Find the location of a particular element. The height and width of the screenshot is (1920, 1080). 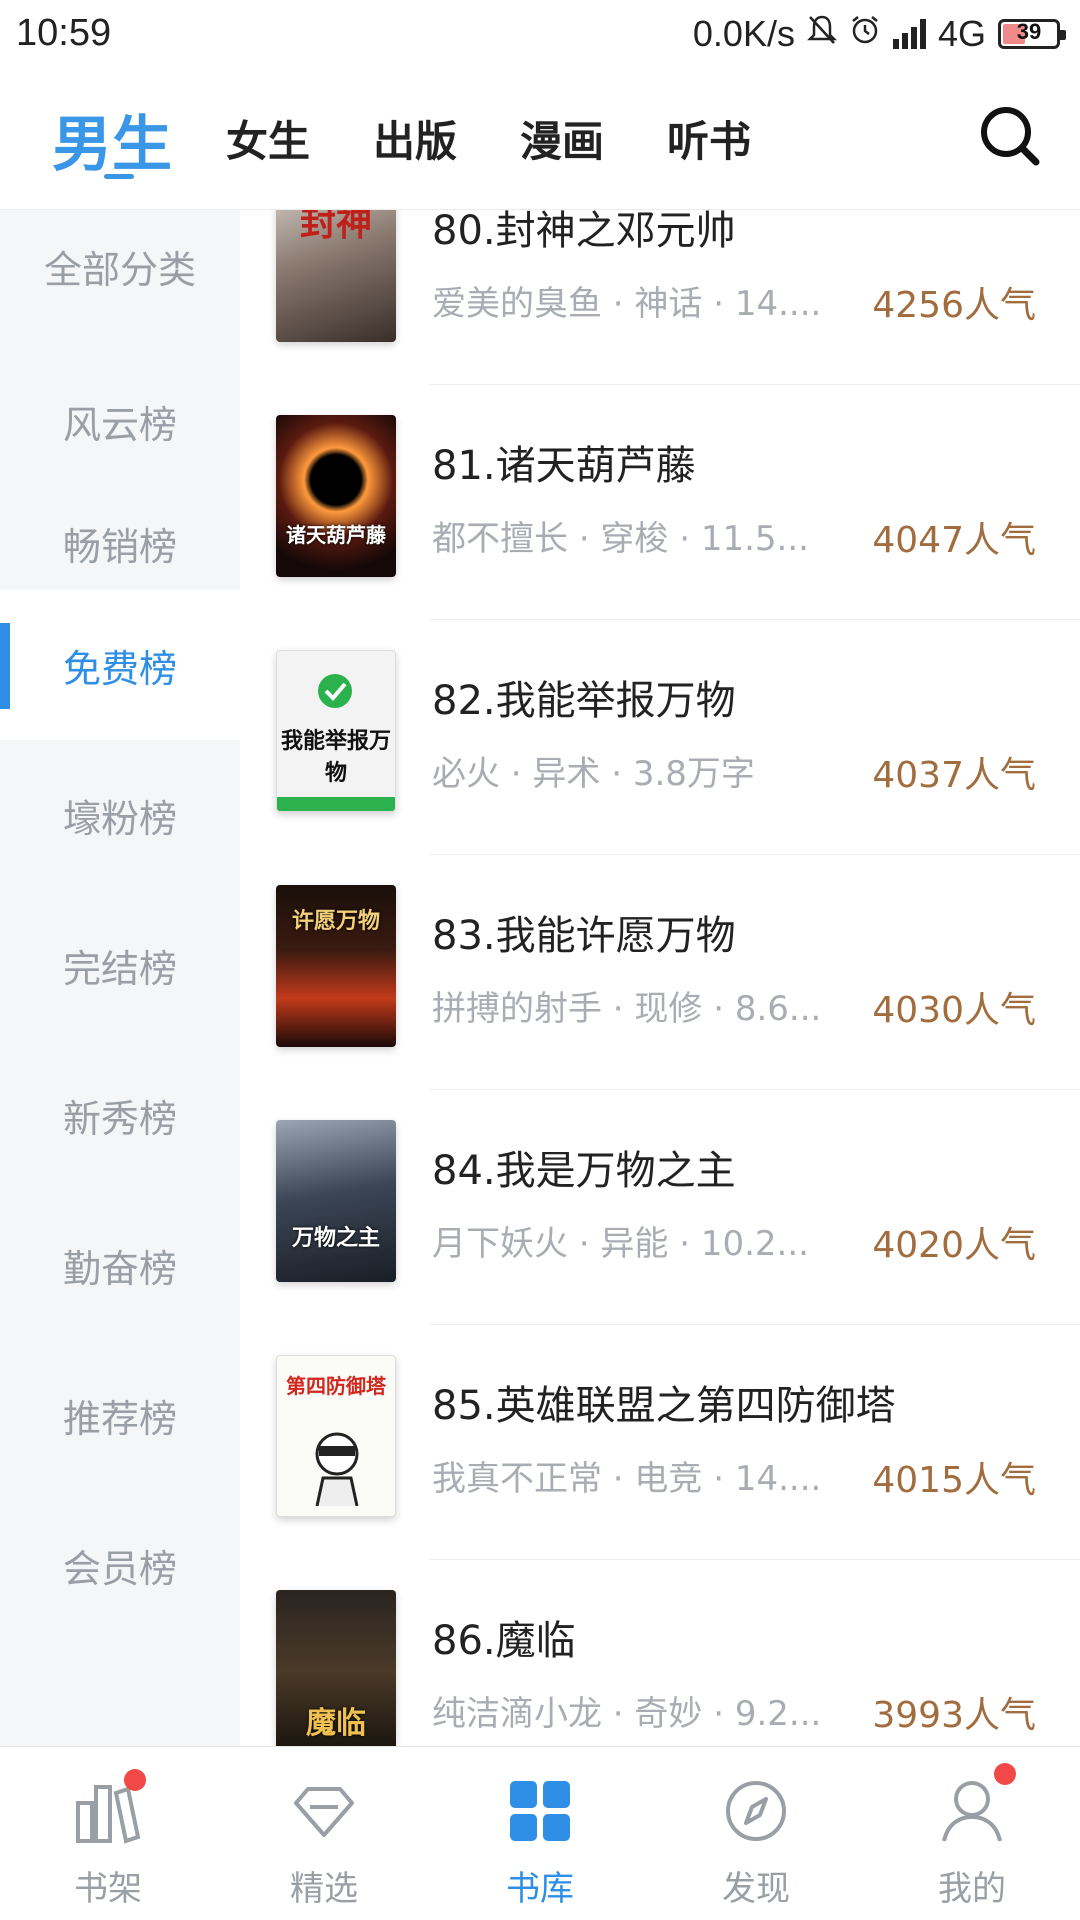

grid-icon is located at coordinates (540, 1811).